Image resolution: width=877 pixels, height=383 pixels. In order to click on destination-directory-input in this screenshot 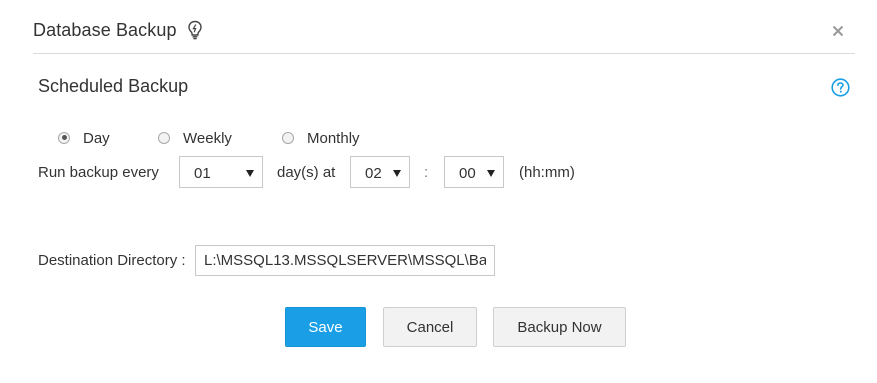, I will do `click(345, 260)`.